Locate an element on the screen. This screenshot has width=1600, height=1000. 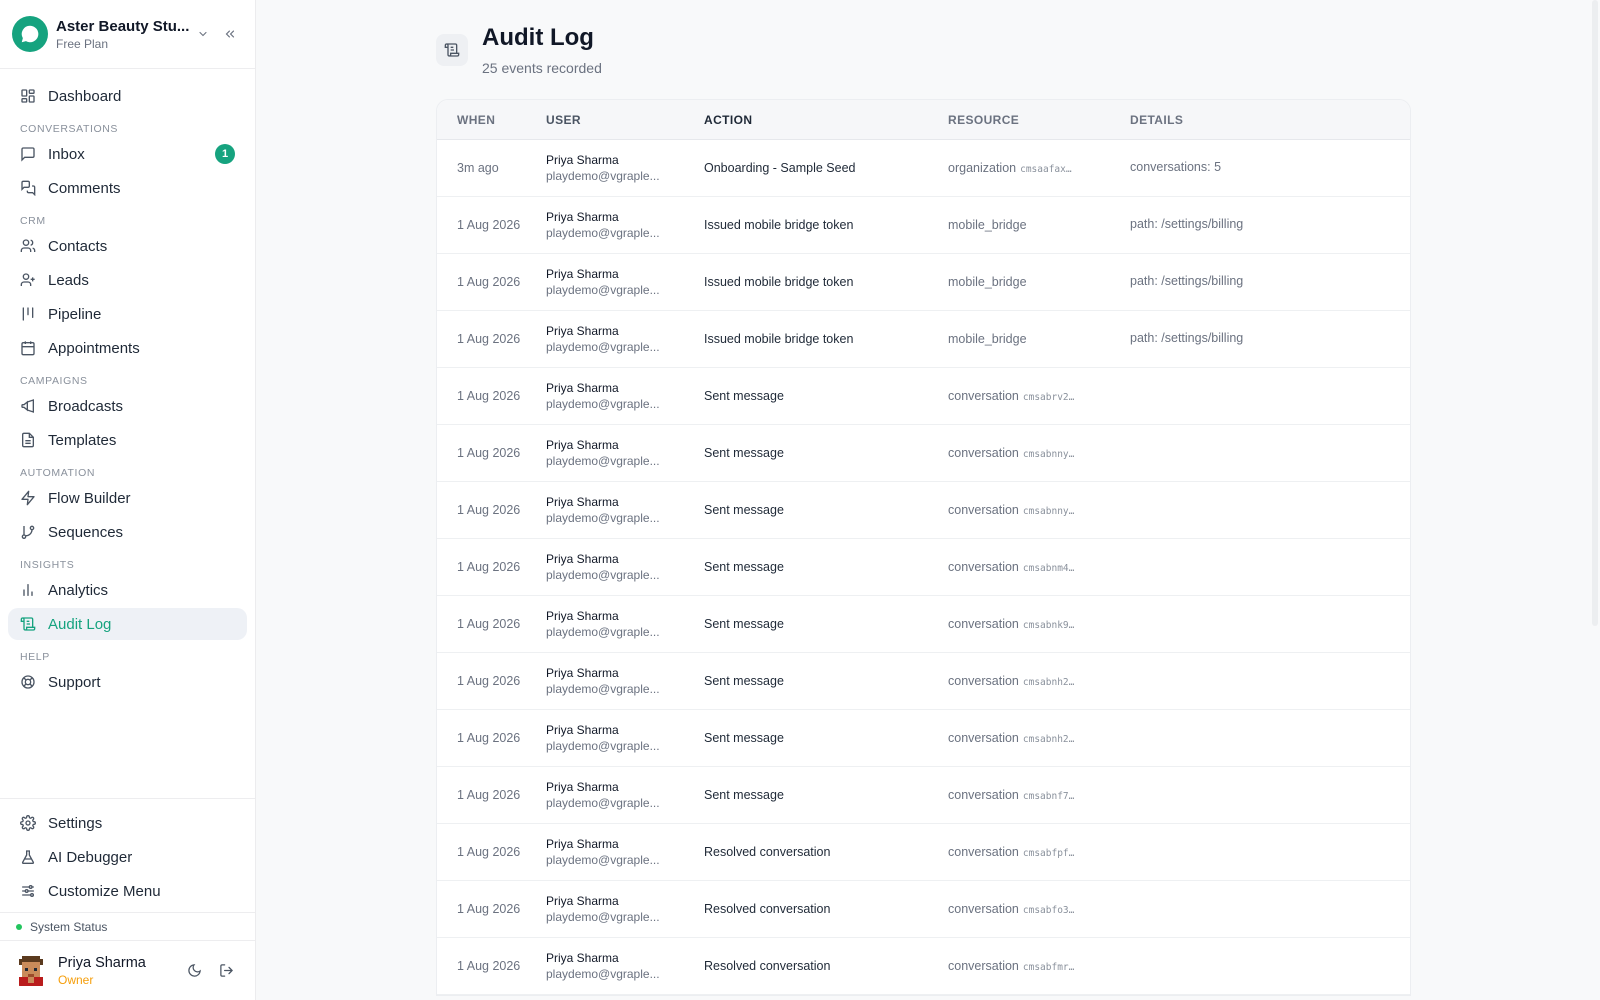
system-status-label: System Status is located at coordinates (69, 926).